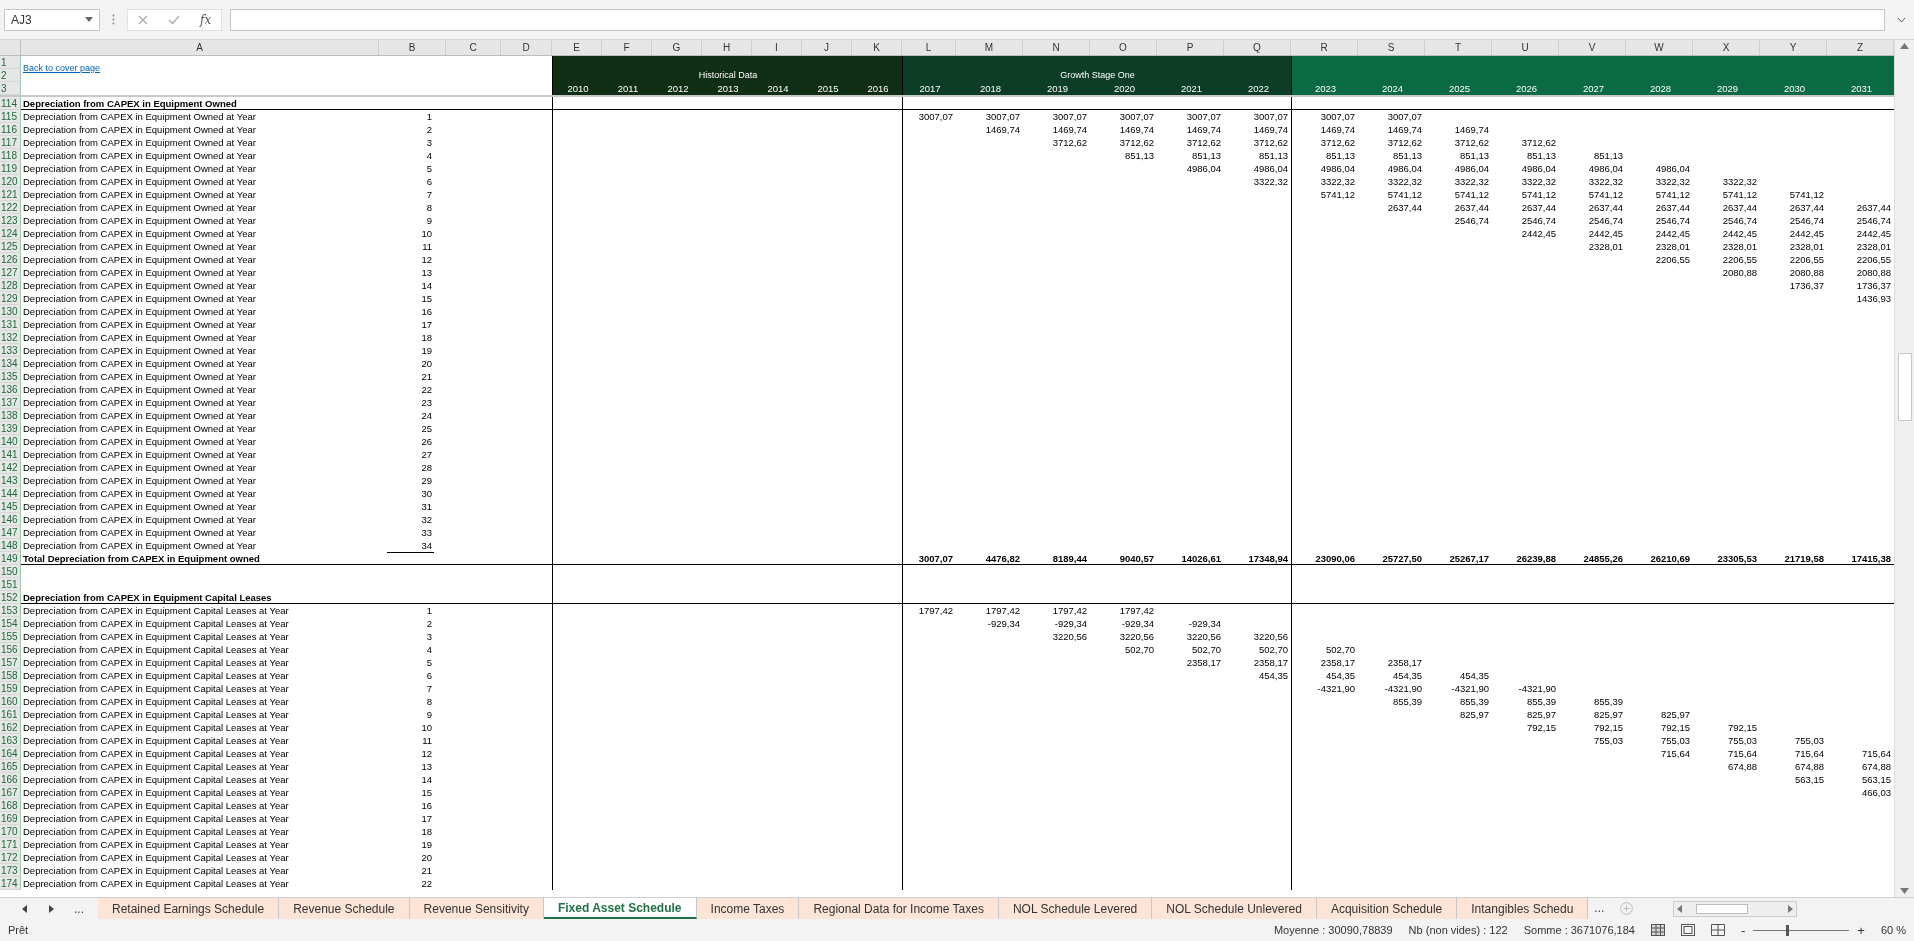 This screenshot has height=941, width=1914. Describe the element at coordinates (10, 675) in the screenshot. I see `row-number: 158` at that location.